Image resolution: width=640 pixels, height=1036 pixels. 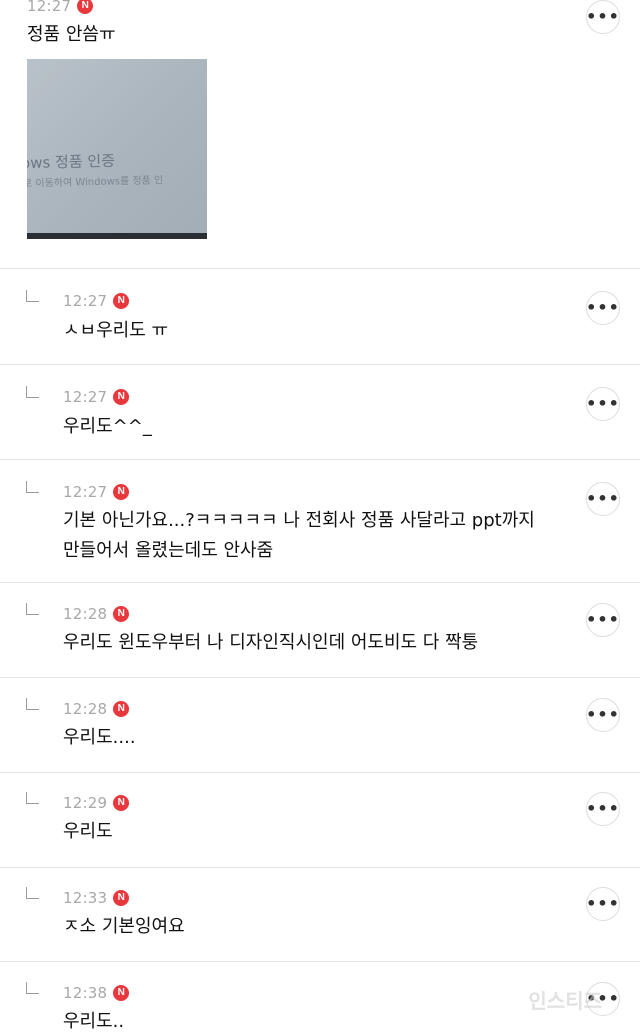 I want to click on comment-meta: 12:38 N, so click(x=96, y=993).